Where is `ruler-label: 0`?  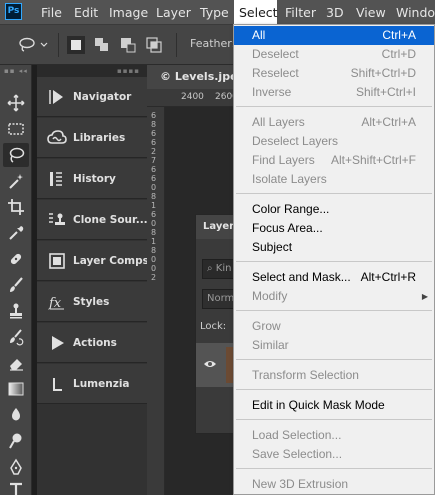 ruler-label: 0 is located at coordinates (154, 259).